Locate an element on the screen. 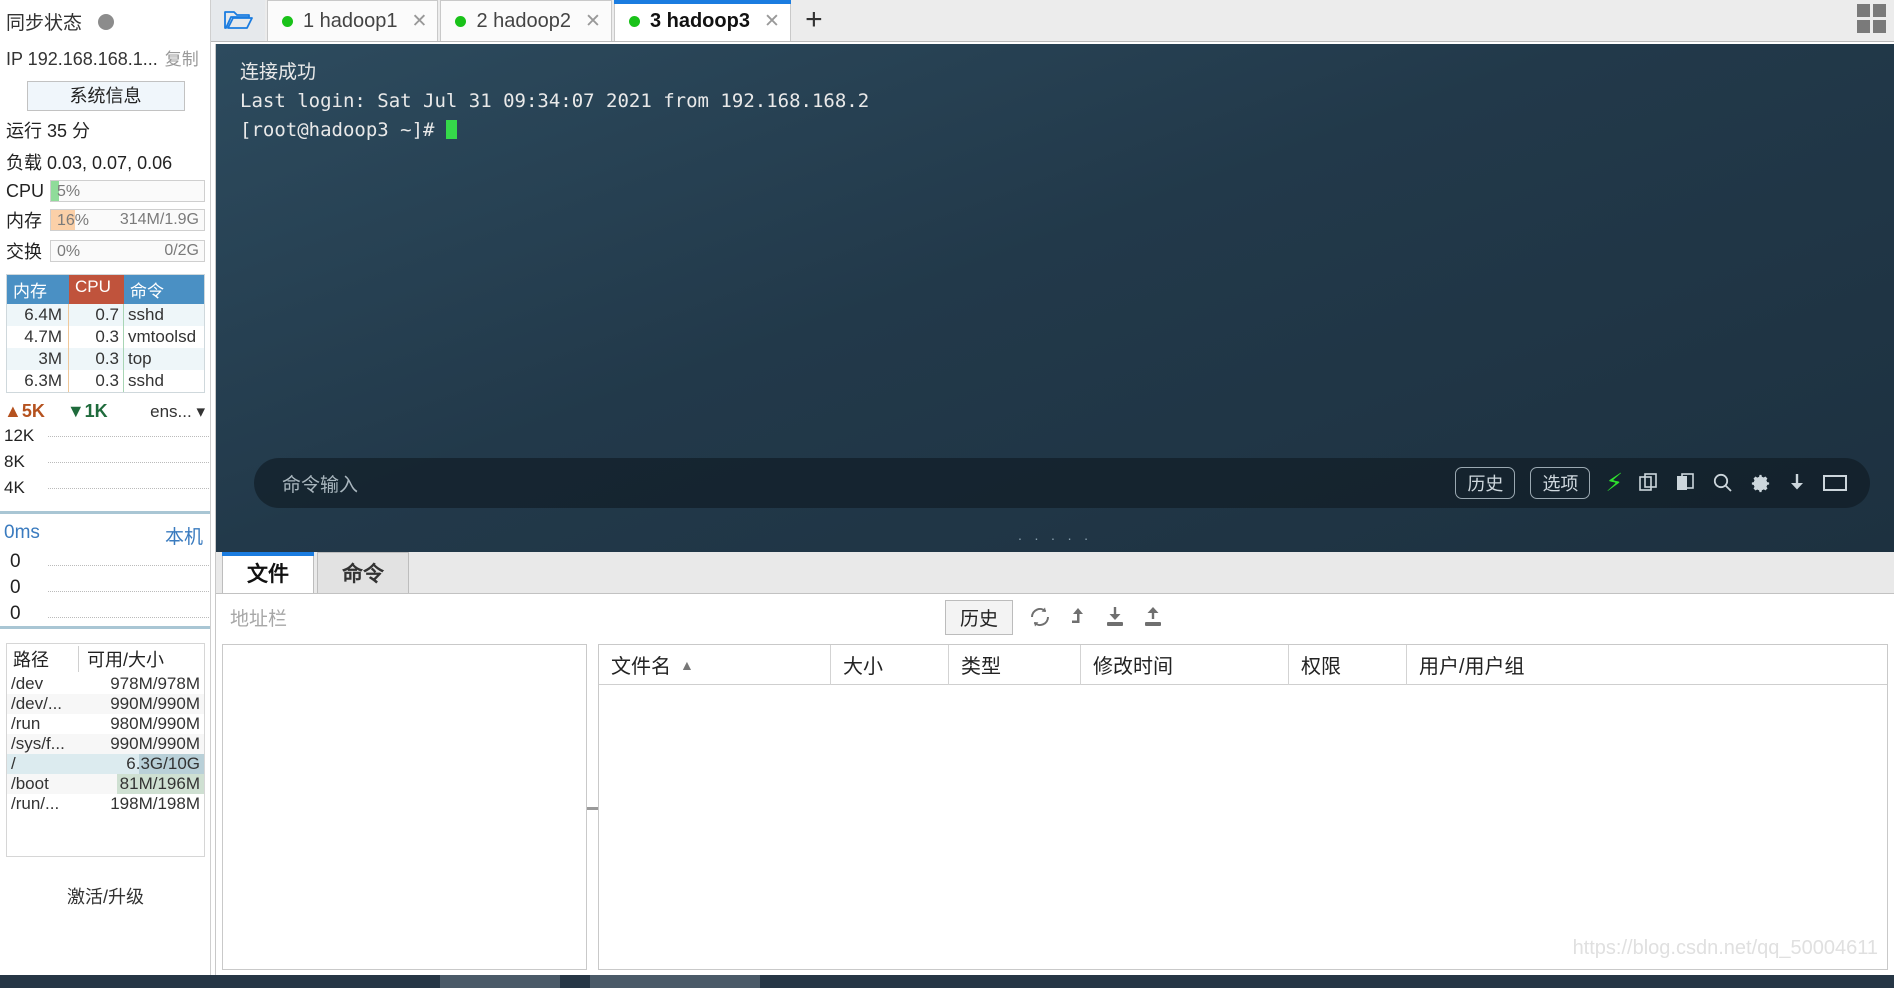 The width and height of the screenshot is (1894, 988). sidebar-divider is located at coordinates (210, 494).